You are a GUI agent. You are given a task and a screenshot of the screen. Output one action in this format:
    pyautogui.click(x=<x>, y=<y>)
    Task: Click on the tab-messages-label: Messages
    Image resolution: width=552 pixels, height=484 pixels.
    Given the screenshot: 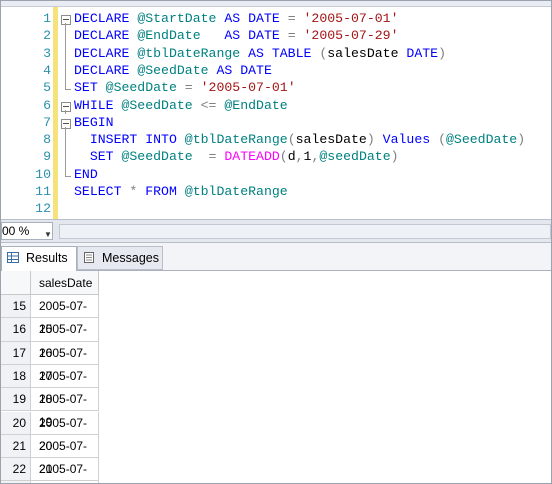 What is the action you would take?
    pyautogui.click(x=130, y=258)
    